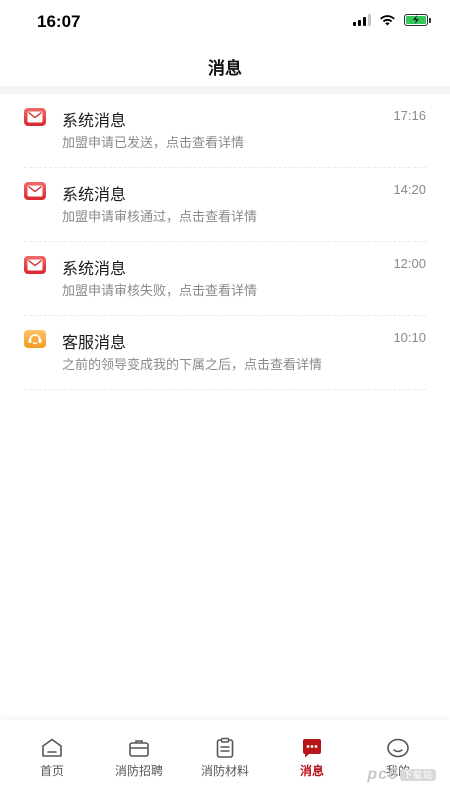 This screenshot has width=450, height=800. Describe the element at coordinates (398, 748) in the screenshot. I see `smiley-icon` at that location.